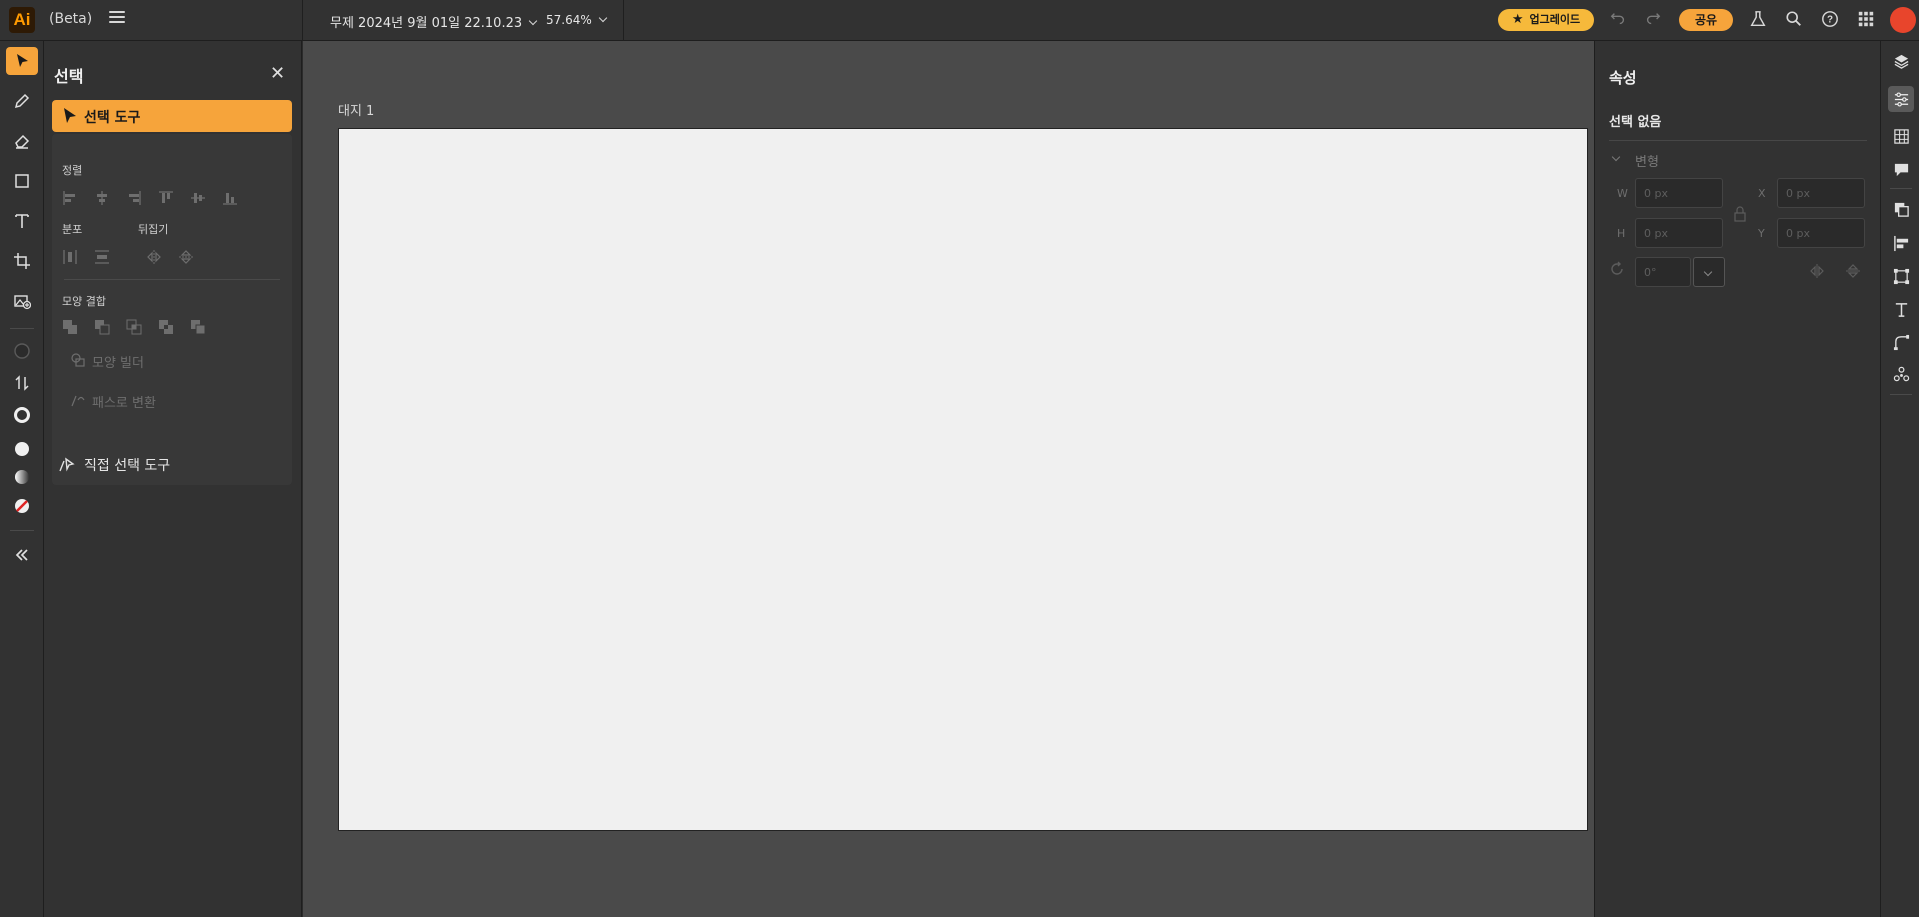 The image size is (1919, 917). Describe the element at coordinates (1653, 20) in the screenshot. I see `redo-icon` at that location.